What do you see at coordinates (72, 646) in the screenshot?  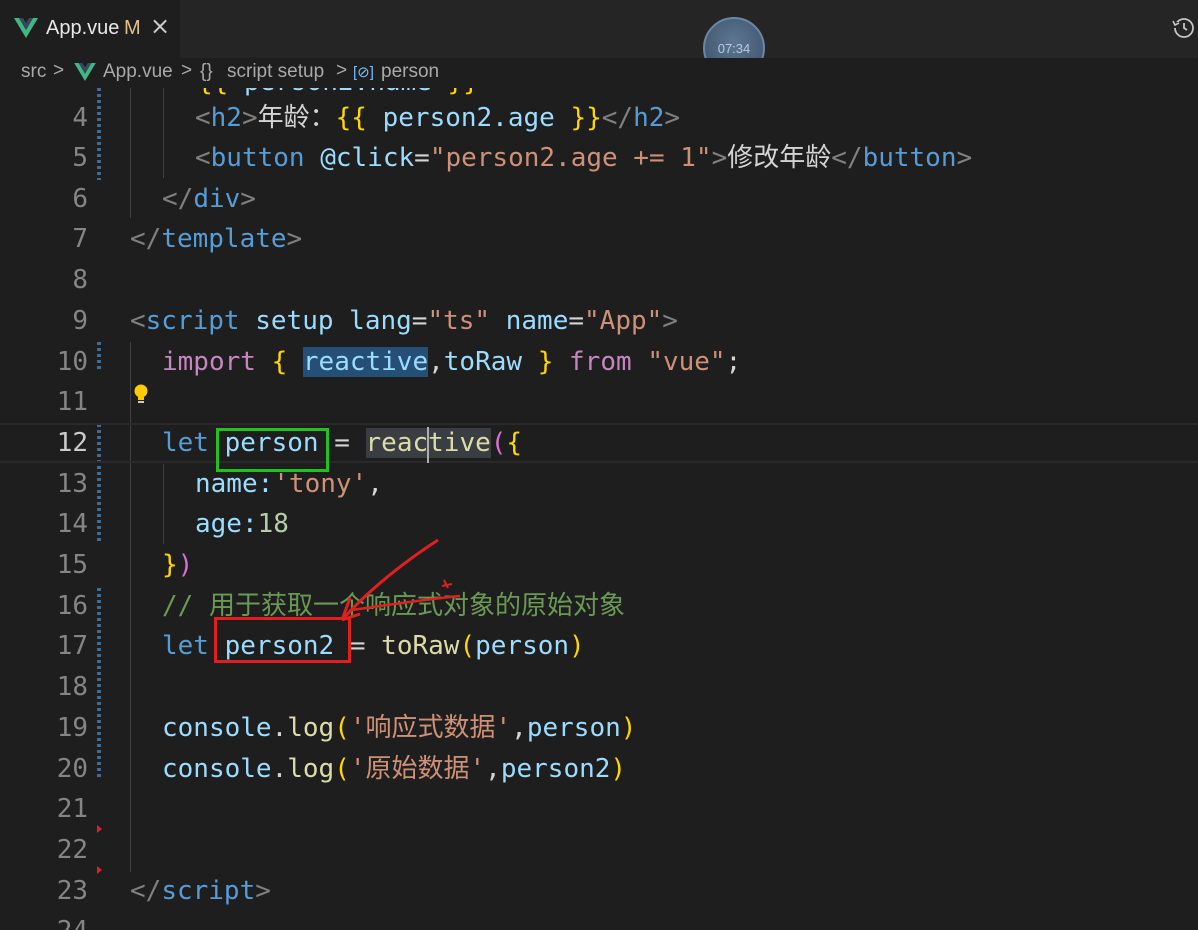 I see `line-number: 17` at bounding box center [72, 646].